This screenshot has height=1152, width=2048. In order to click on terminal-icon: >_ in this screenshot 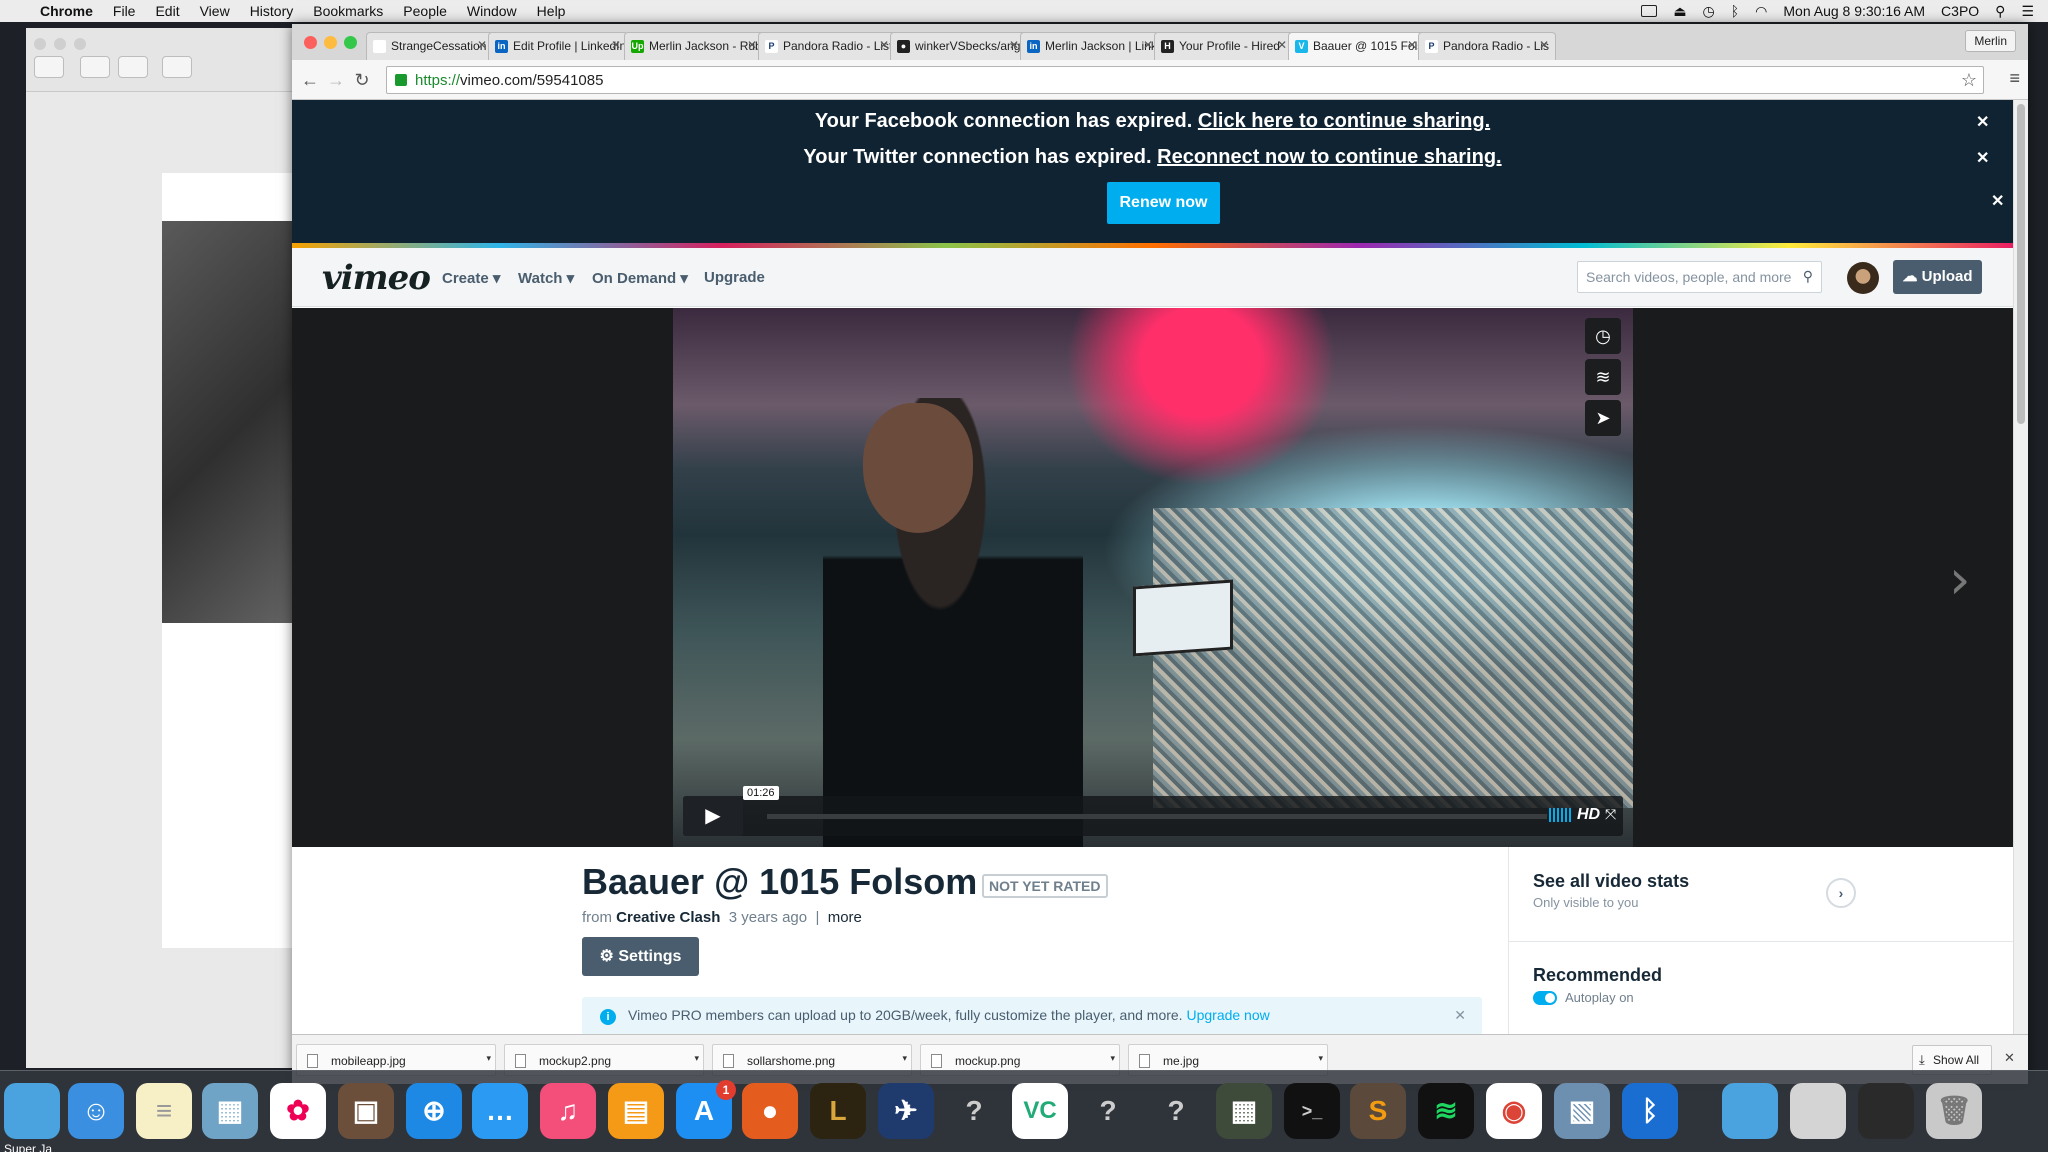, I will do `click(1312, 1111)`.